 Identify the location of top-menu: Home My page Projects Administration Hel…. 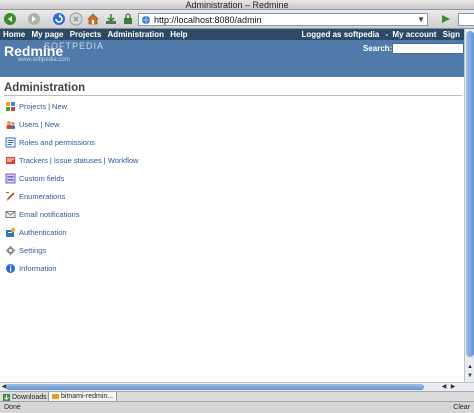
(232, 34).